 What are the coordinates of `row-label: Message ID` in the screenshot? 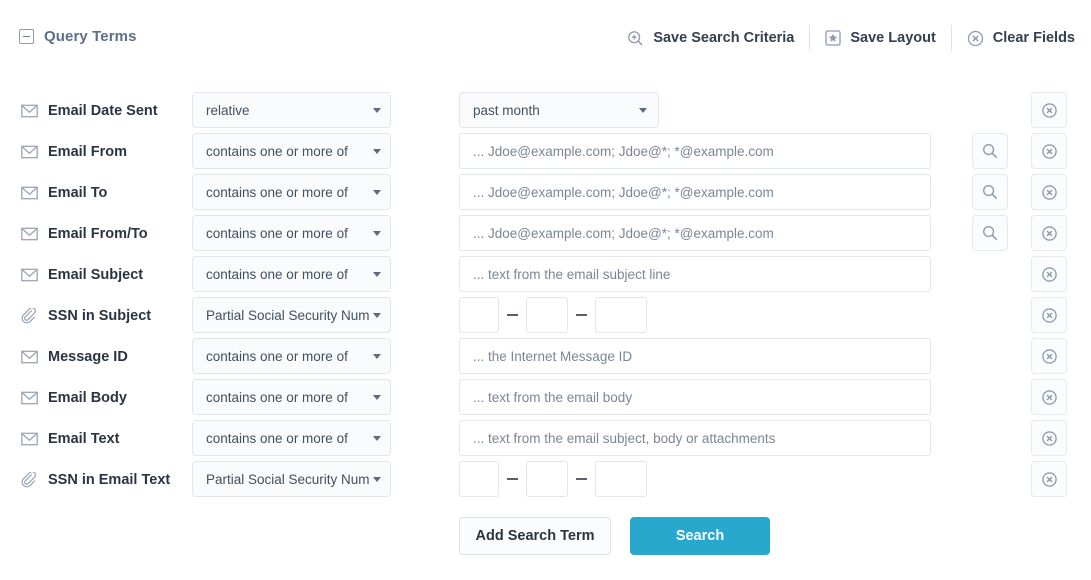 It's located at (74, 356).